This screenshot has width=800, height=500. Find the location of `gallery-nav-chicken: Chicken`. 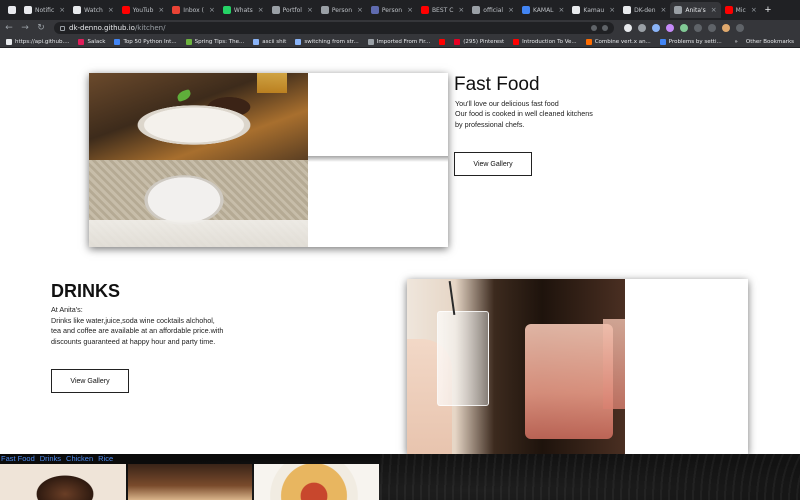

gallery-nav-chicken: Chicken is located at coordinates (79, 458).